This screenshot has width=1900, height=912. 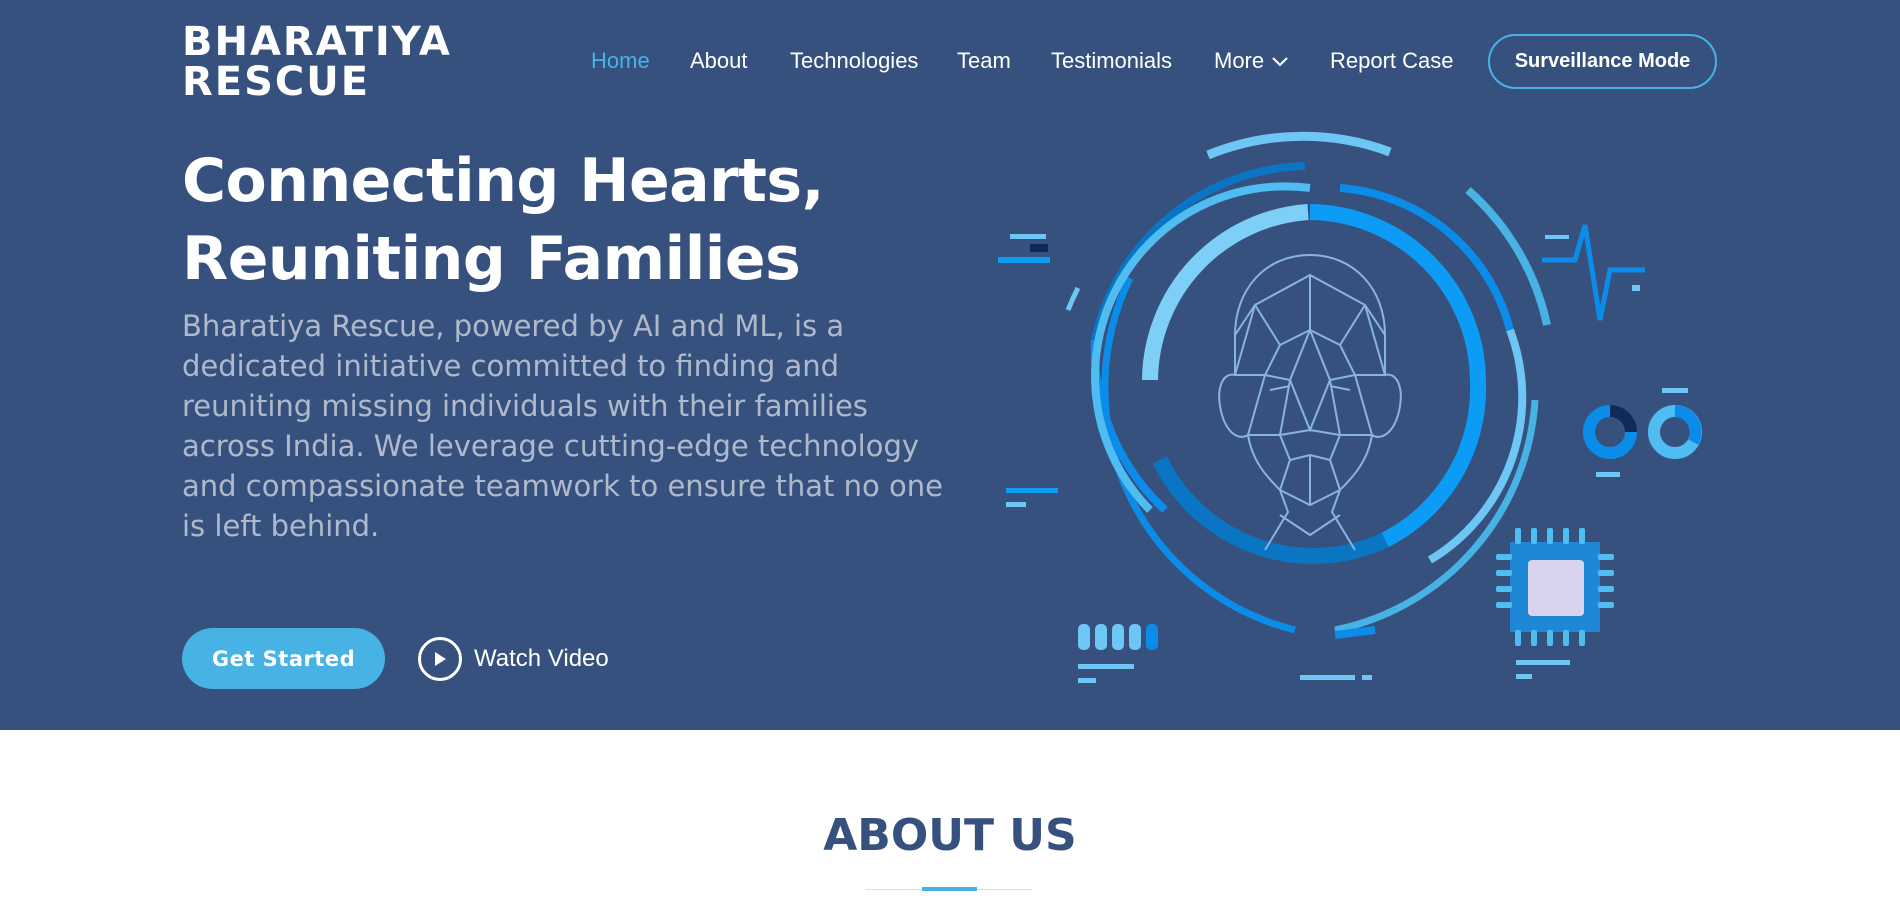 I want to click on about-title-accent, so click(x=949, y=889).